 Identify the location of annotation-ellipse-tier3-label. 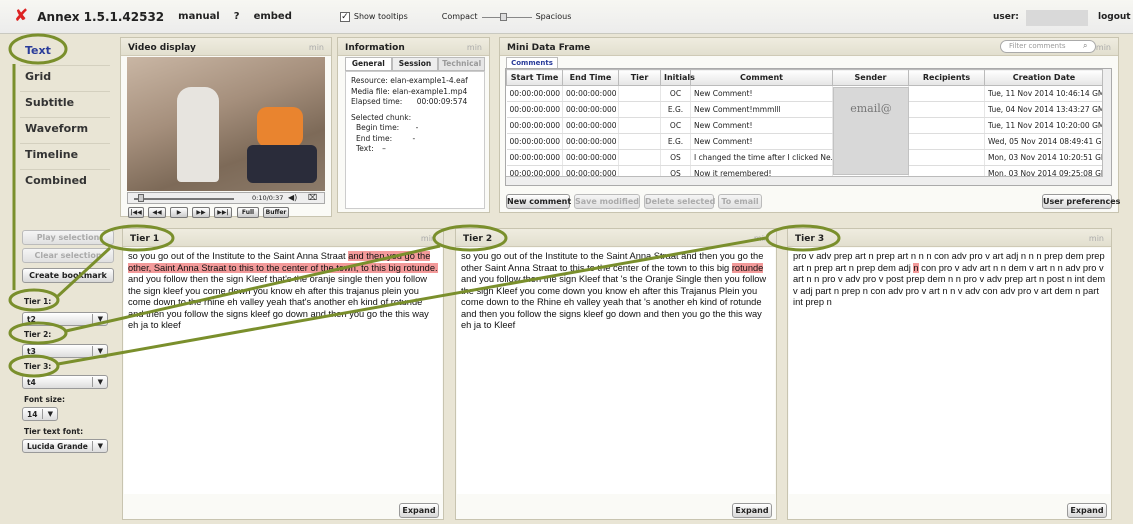
(34, 366).